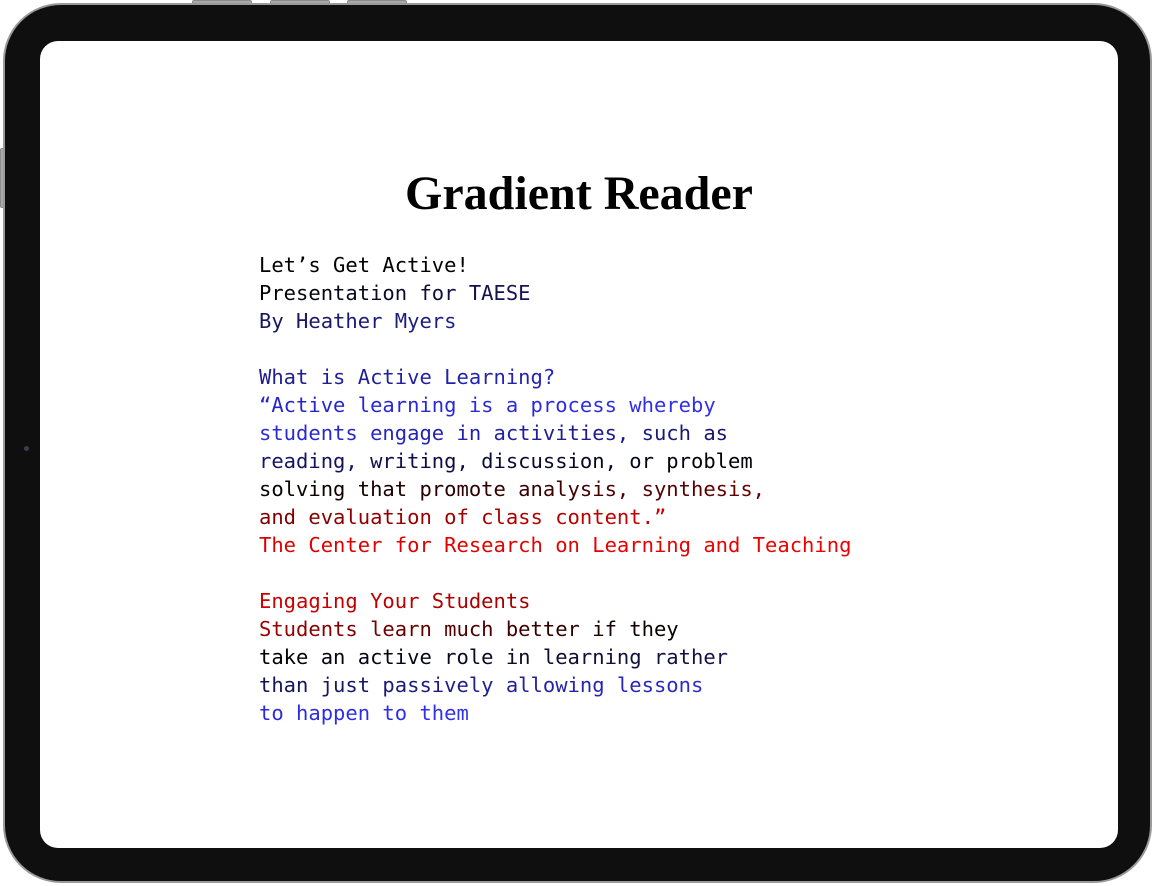 This screenshot has height=886, width=1155. What do you see at coordinates (364, 713) in the screenshot?
I see `reader-line-text: to happen to them` at bounding box center [364, 713].